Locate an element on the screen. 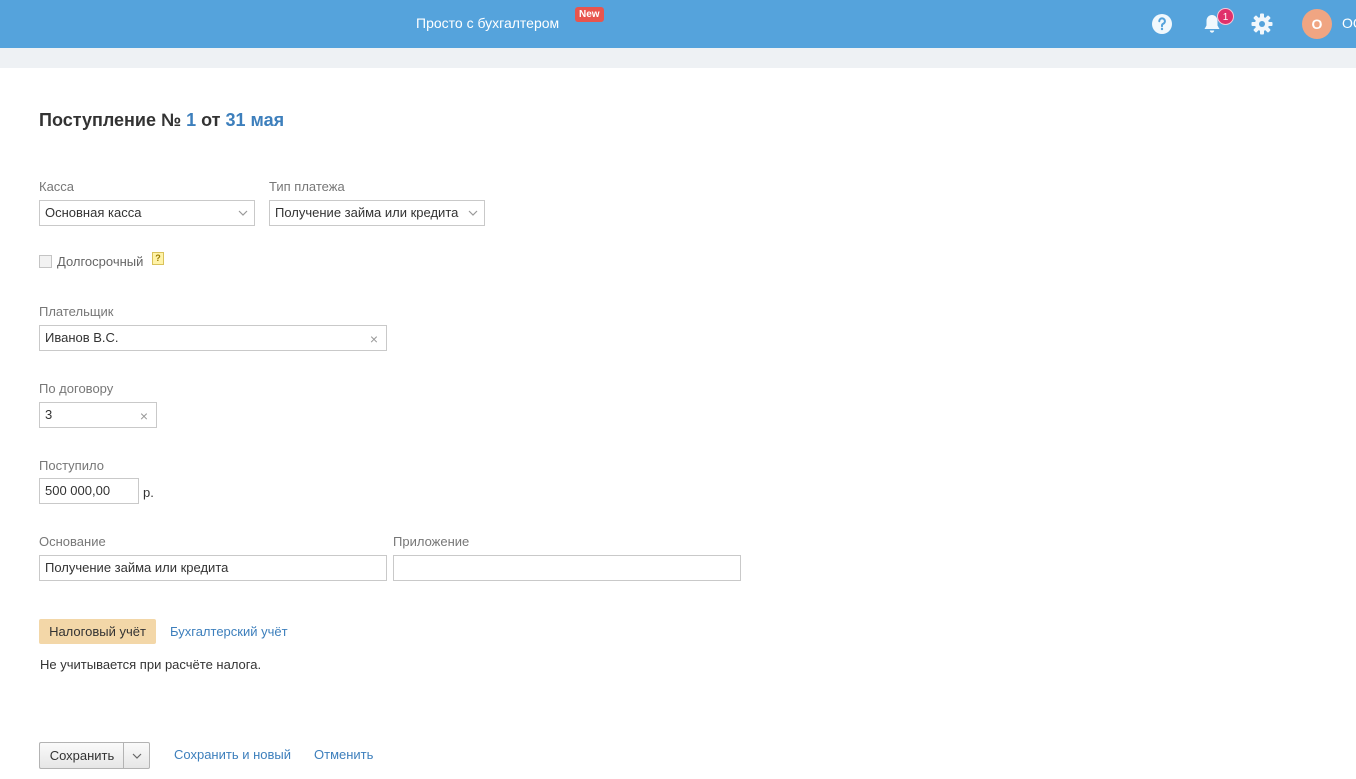 The height and width of the screenshot is (779, 1356). document-number: 1 is located at coordinates (191, 120).